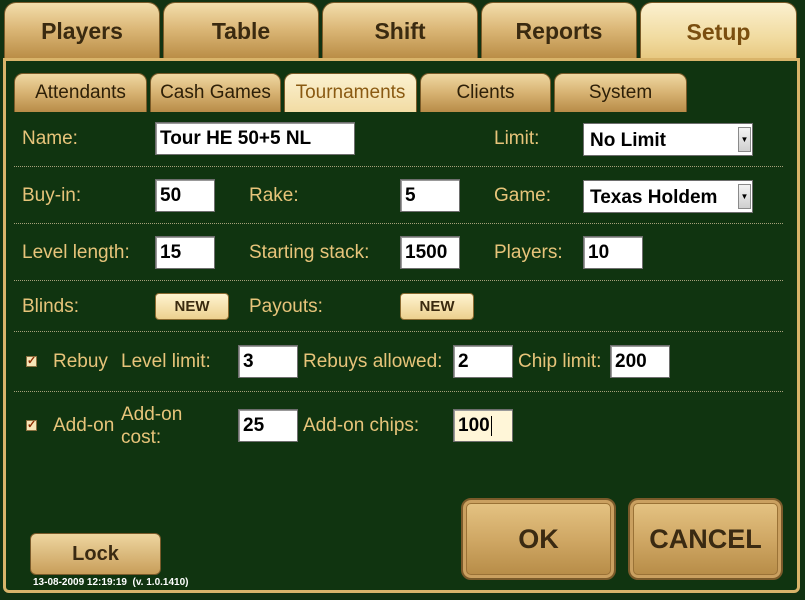 The width and height of the screenshot is (805, 600). I want to click on subtab-cash-games: Cash Games, so click(215, 92).